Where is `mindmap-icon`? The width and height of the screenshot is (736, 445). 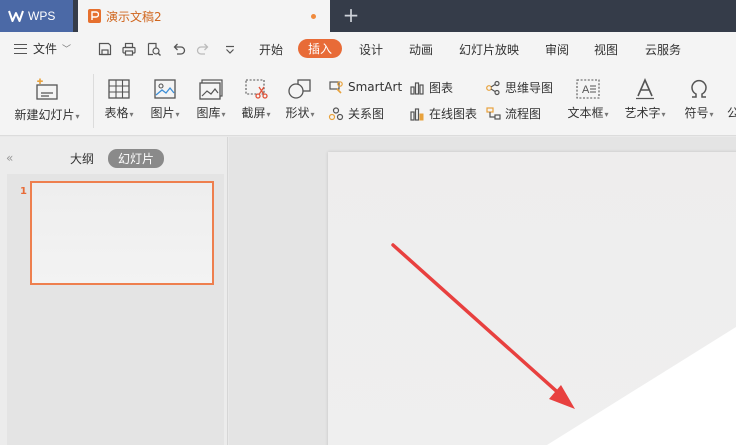
mindmap-icon is located at coordinates (493, 87).